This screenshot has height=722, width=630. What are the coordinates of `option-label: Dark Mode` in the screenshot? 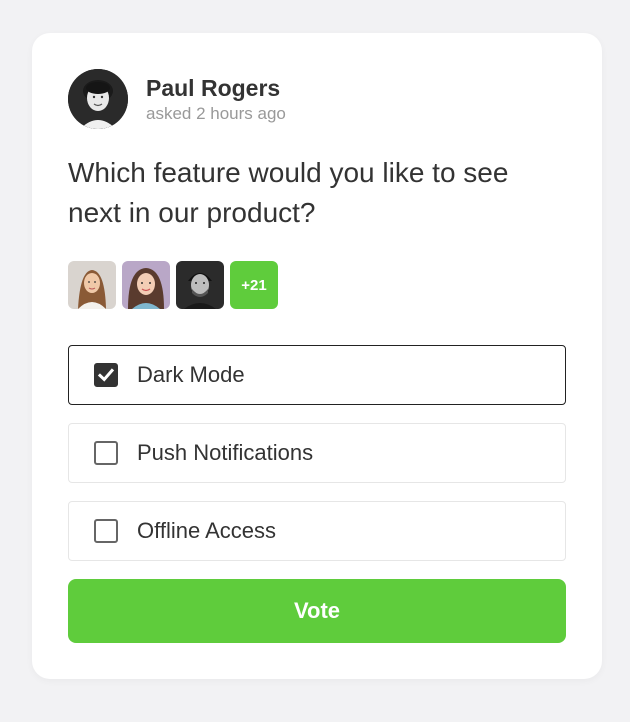 It's located at (191, 374).